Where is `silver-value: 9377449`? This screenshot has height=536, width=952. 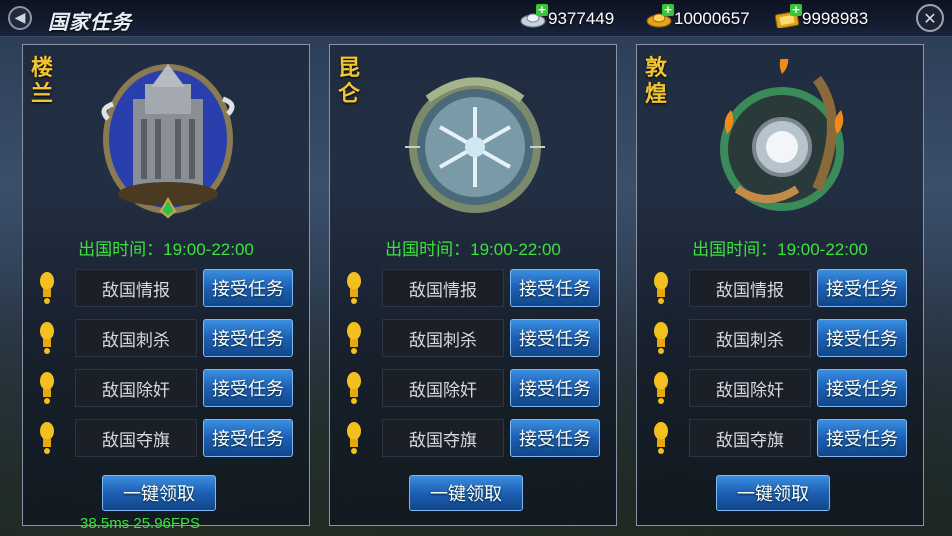 silver-value: 9377449 is located at coordinates (581, 18).